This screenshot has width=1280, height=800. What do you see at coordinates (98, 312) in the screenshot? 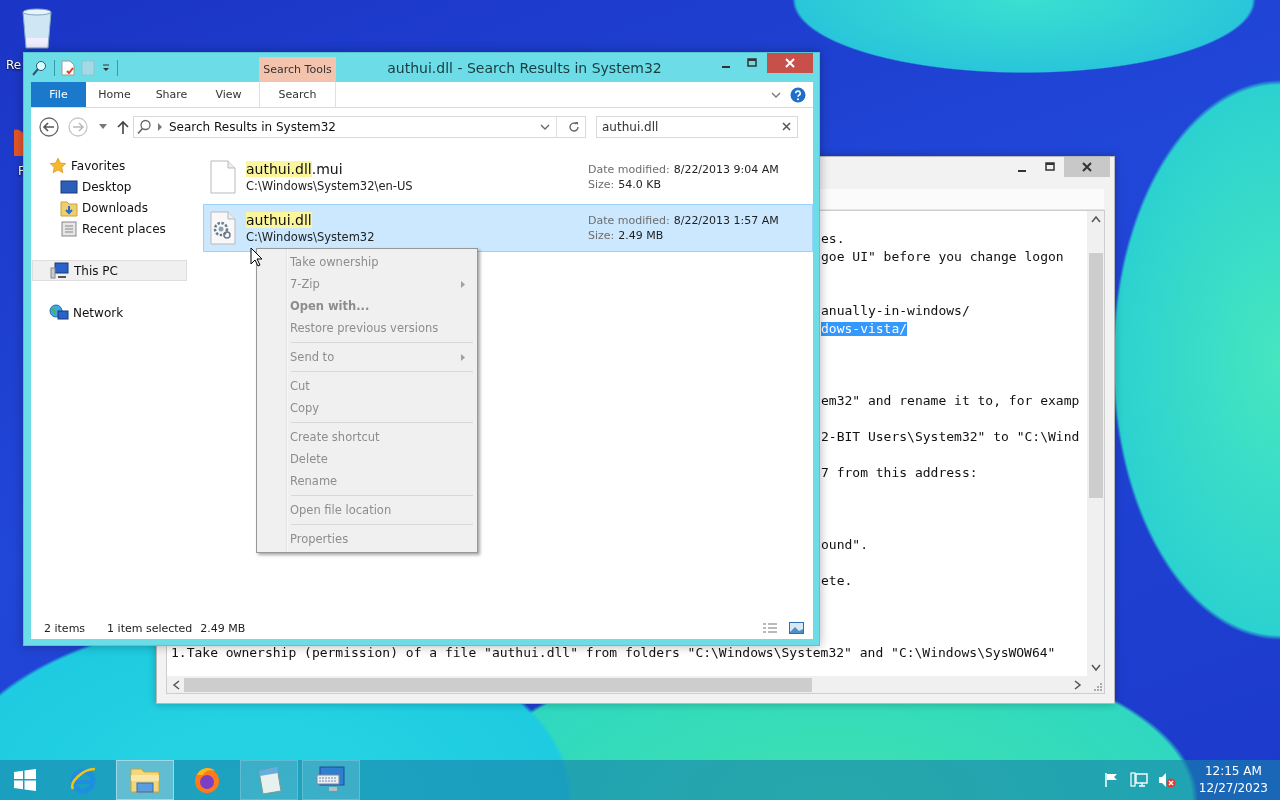
I see `navigation-label: Network` at bounding box center [98, 312].